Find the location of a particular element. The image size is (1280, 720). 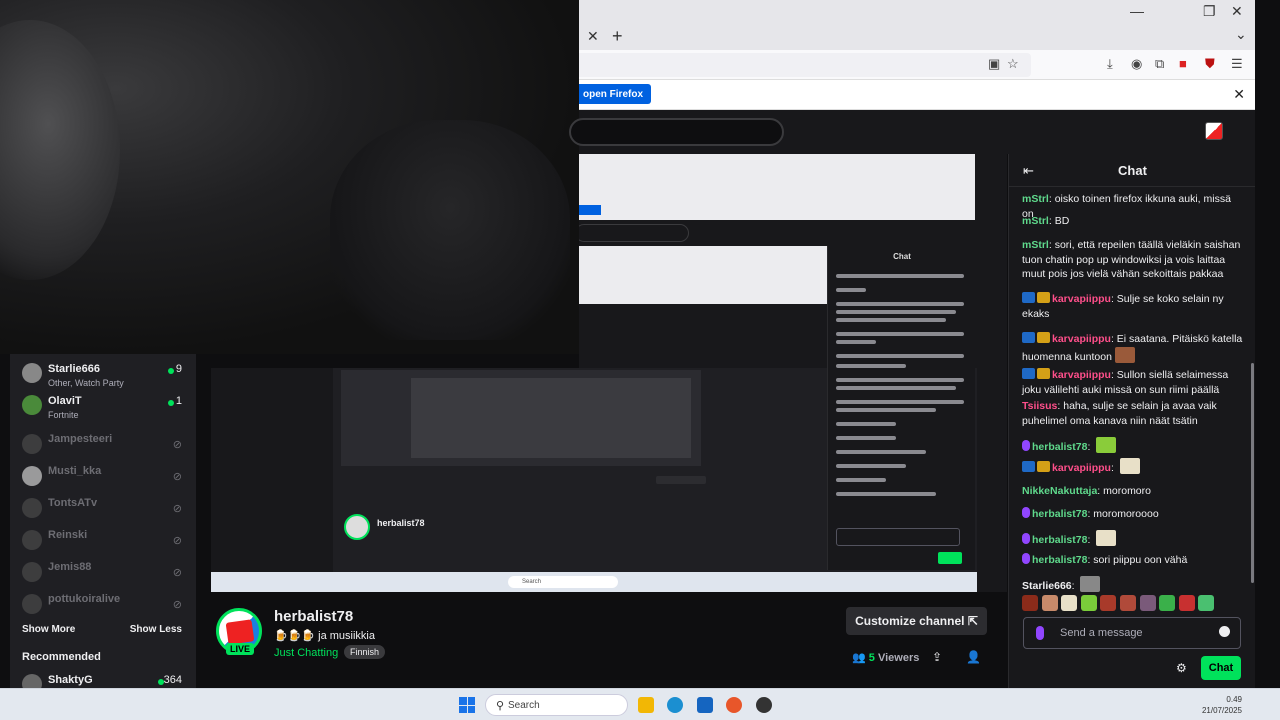

sidebar-channel-olavit: OlaviT Fortnite 1 is located at coordinates (103, 407).